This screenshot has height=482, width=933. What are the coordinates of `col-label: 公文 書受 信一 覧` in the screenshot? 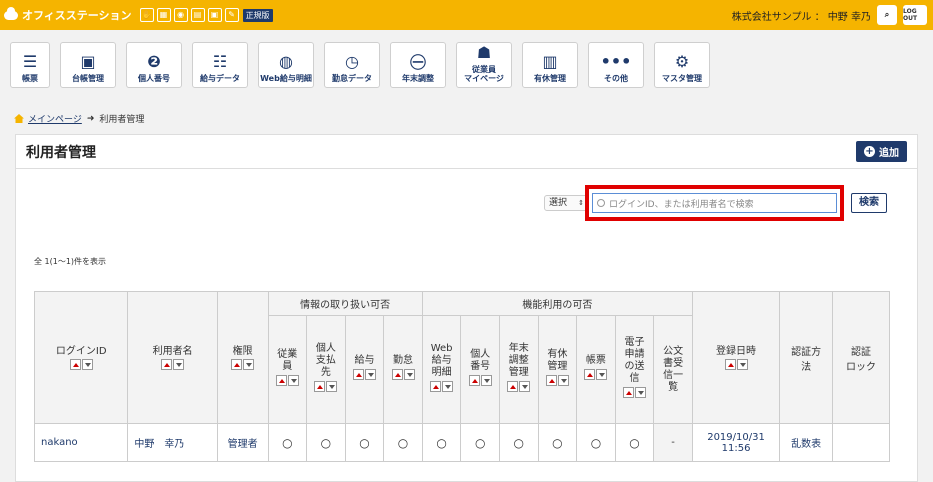 It's located at (673, 369).